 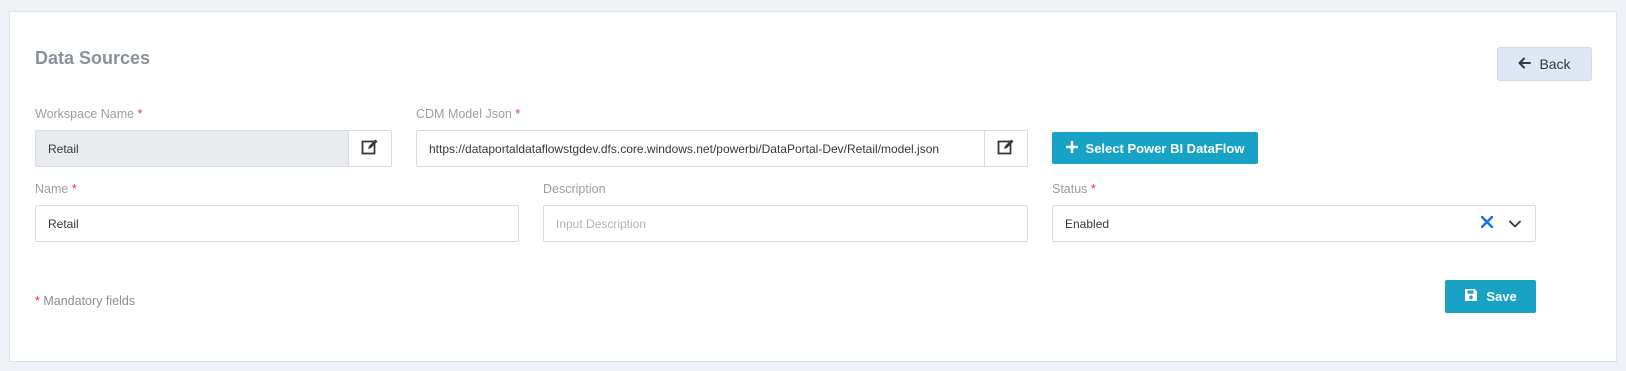 What do you see at coordinates (1525, 64) in the screenshot?
I see `arrow-left-icon` at bounding box center [1525, 64].